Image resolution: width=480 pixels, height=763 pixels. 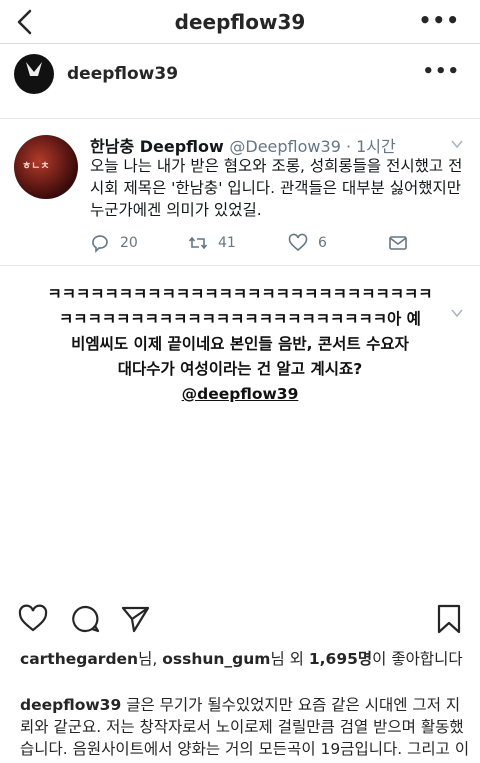 I want to click on post-header: deepflow39 •••, so click(x=240, y=75).